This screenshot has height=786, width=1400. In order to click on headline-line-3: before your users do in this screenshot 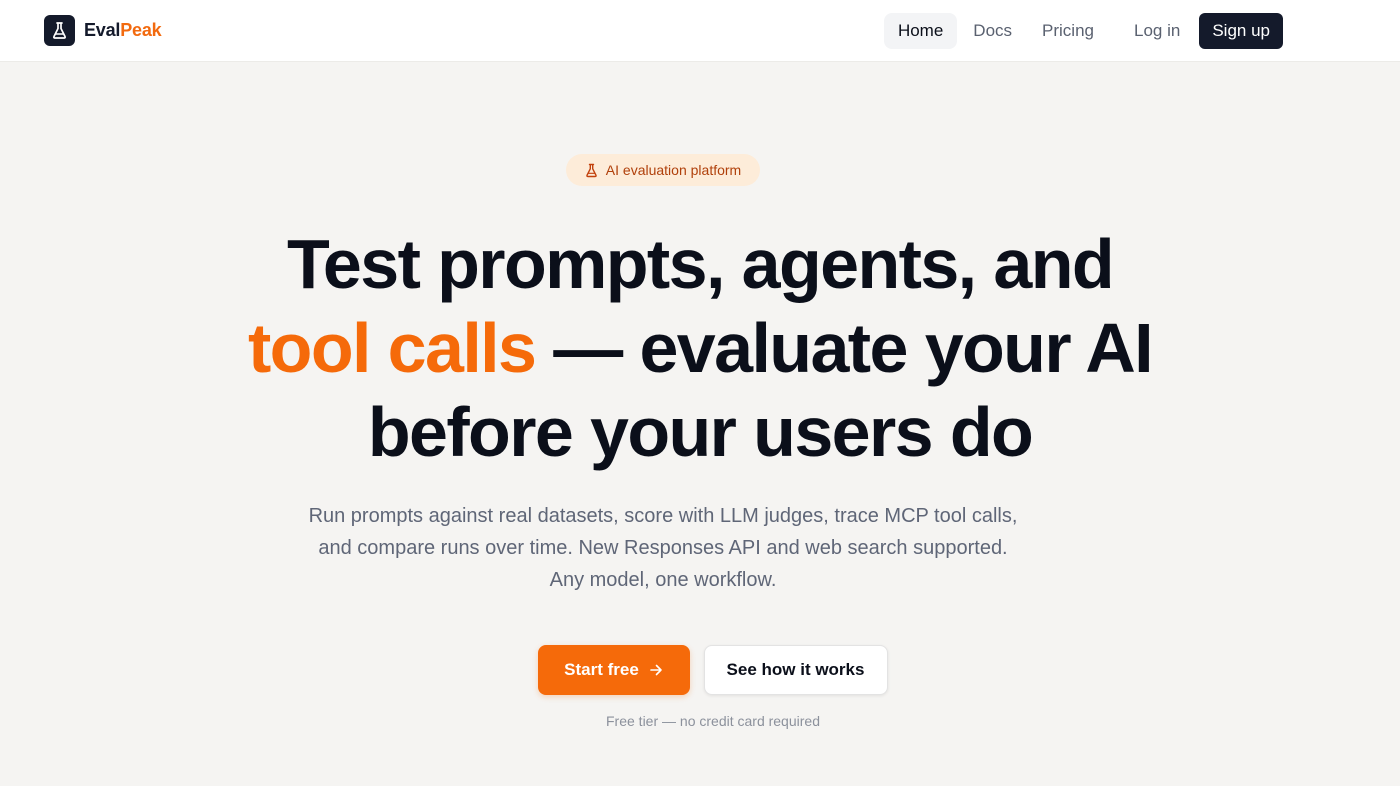, I will do `click(700, 432)`.